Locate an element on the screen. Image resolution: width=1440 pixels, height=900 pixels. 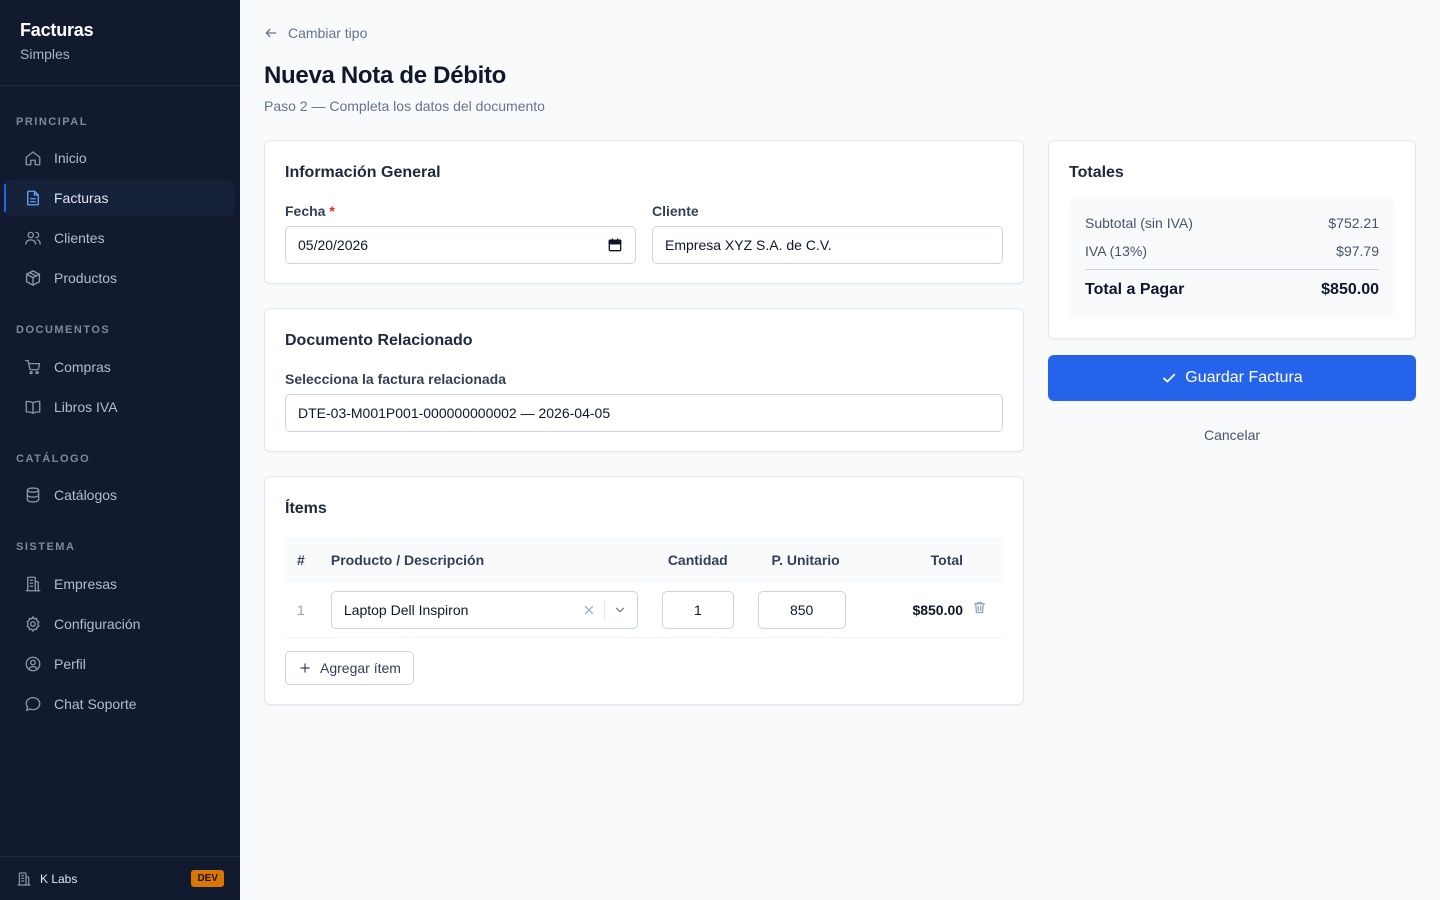
clear-icon is located at coordinates (589, 610).